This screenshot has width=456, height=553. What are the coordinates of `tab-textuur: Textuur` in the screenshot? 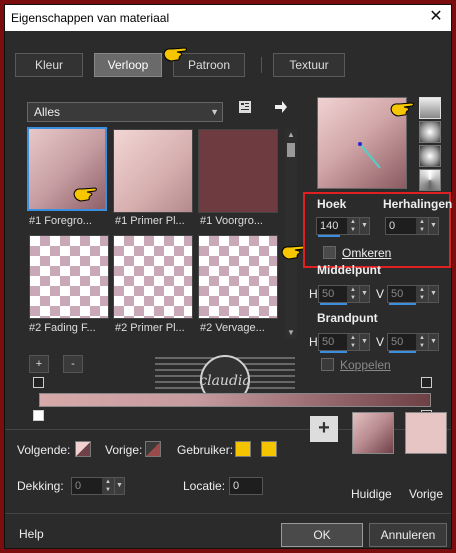 It's located at (309, 65).